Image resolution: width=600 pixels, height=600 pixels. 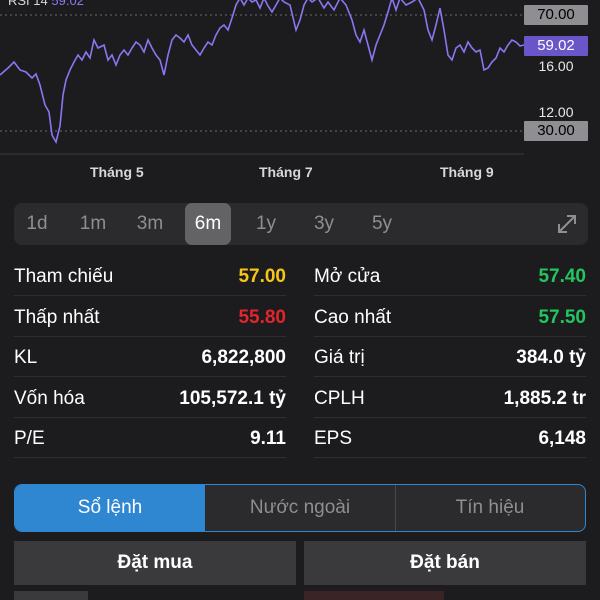 What do you see at coordinates (450, 439) in the screenshot?
I see `stat-row-eps: EPS 6,148` at bounding box center [450, 439].